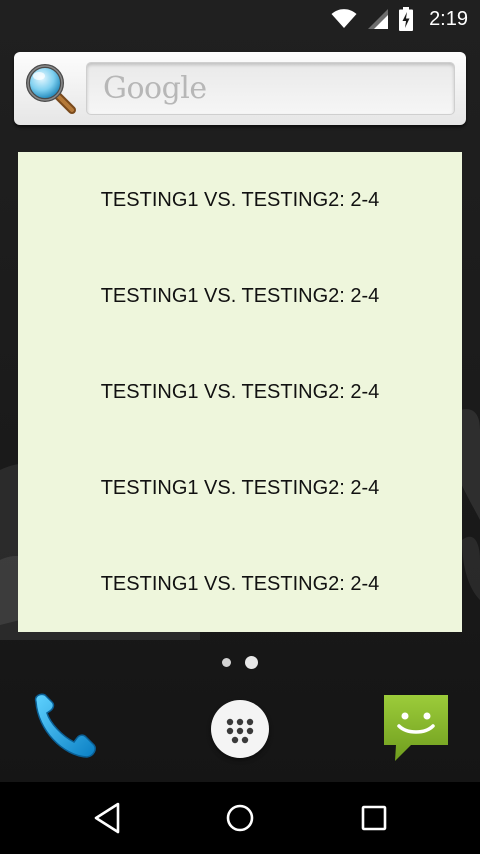 The width and height of the screenshot is (480, 854). I want to click on google-search-widget: Google, so click(240, 88).